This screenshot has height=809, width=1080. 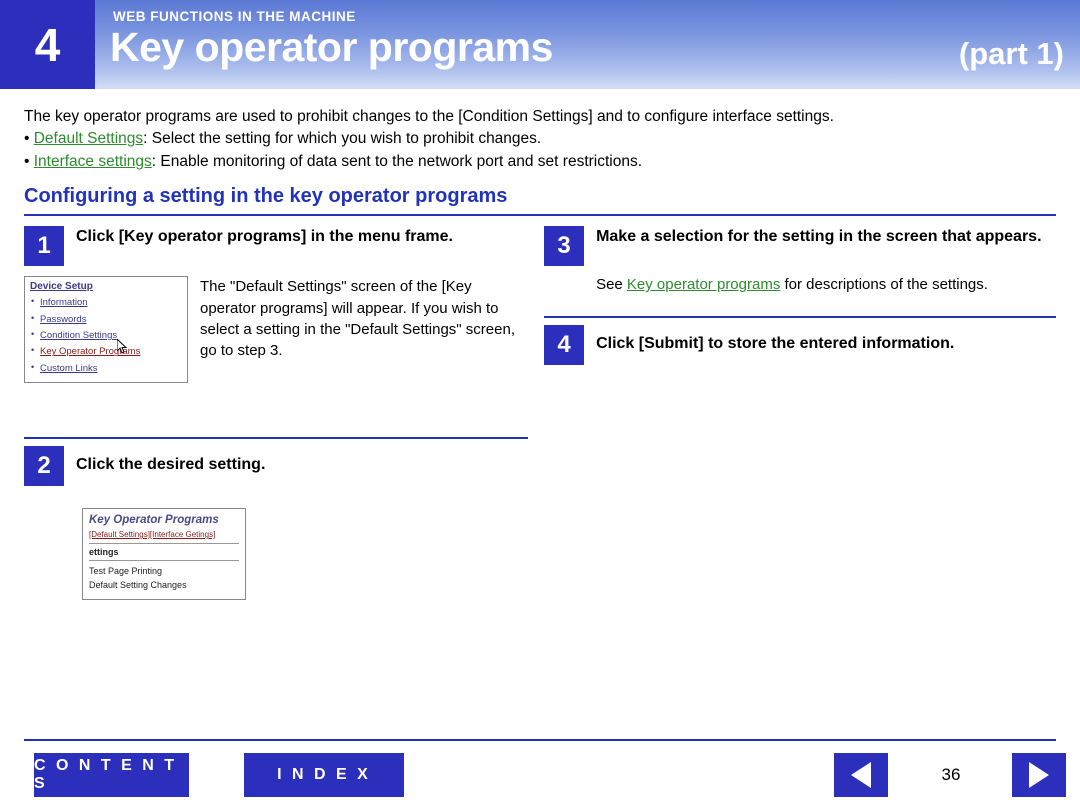 I want to click on link-interface-settings: Interface settings, so click(x=93, y=161).